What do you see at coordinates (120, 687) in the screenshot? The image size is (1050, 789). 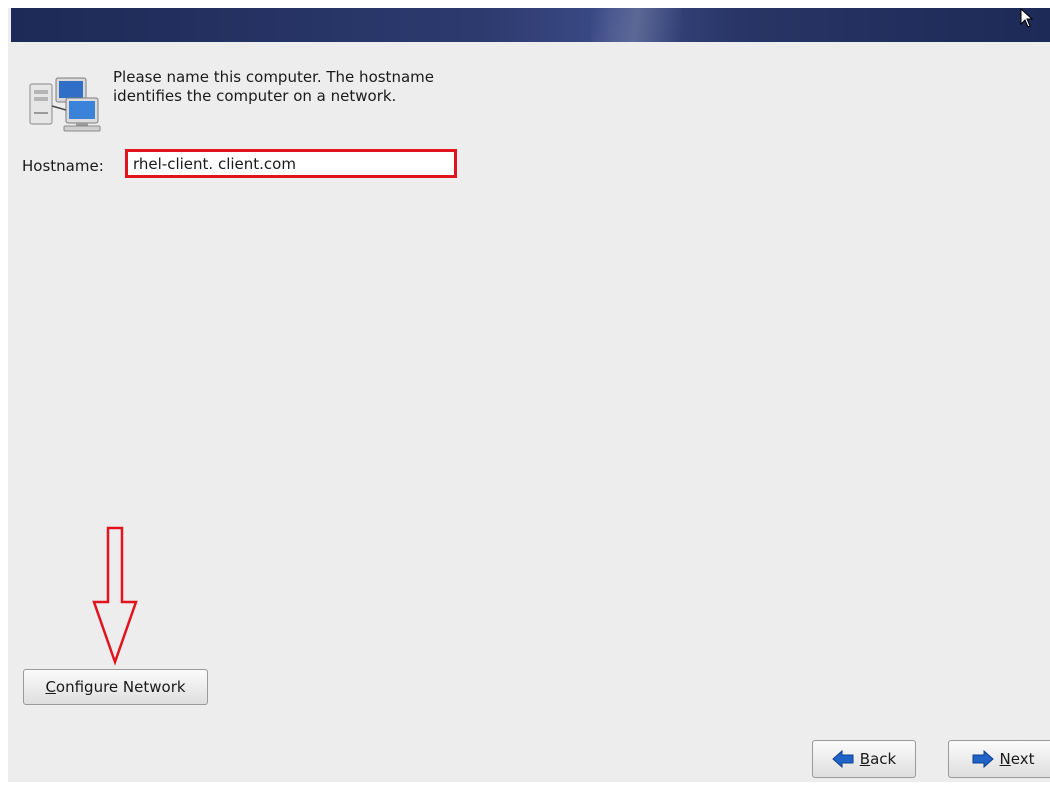 I see `configure-network-label: onfigure Network` at bounding box center [120, 687].